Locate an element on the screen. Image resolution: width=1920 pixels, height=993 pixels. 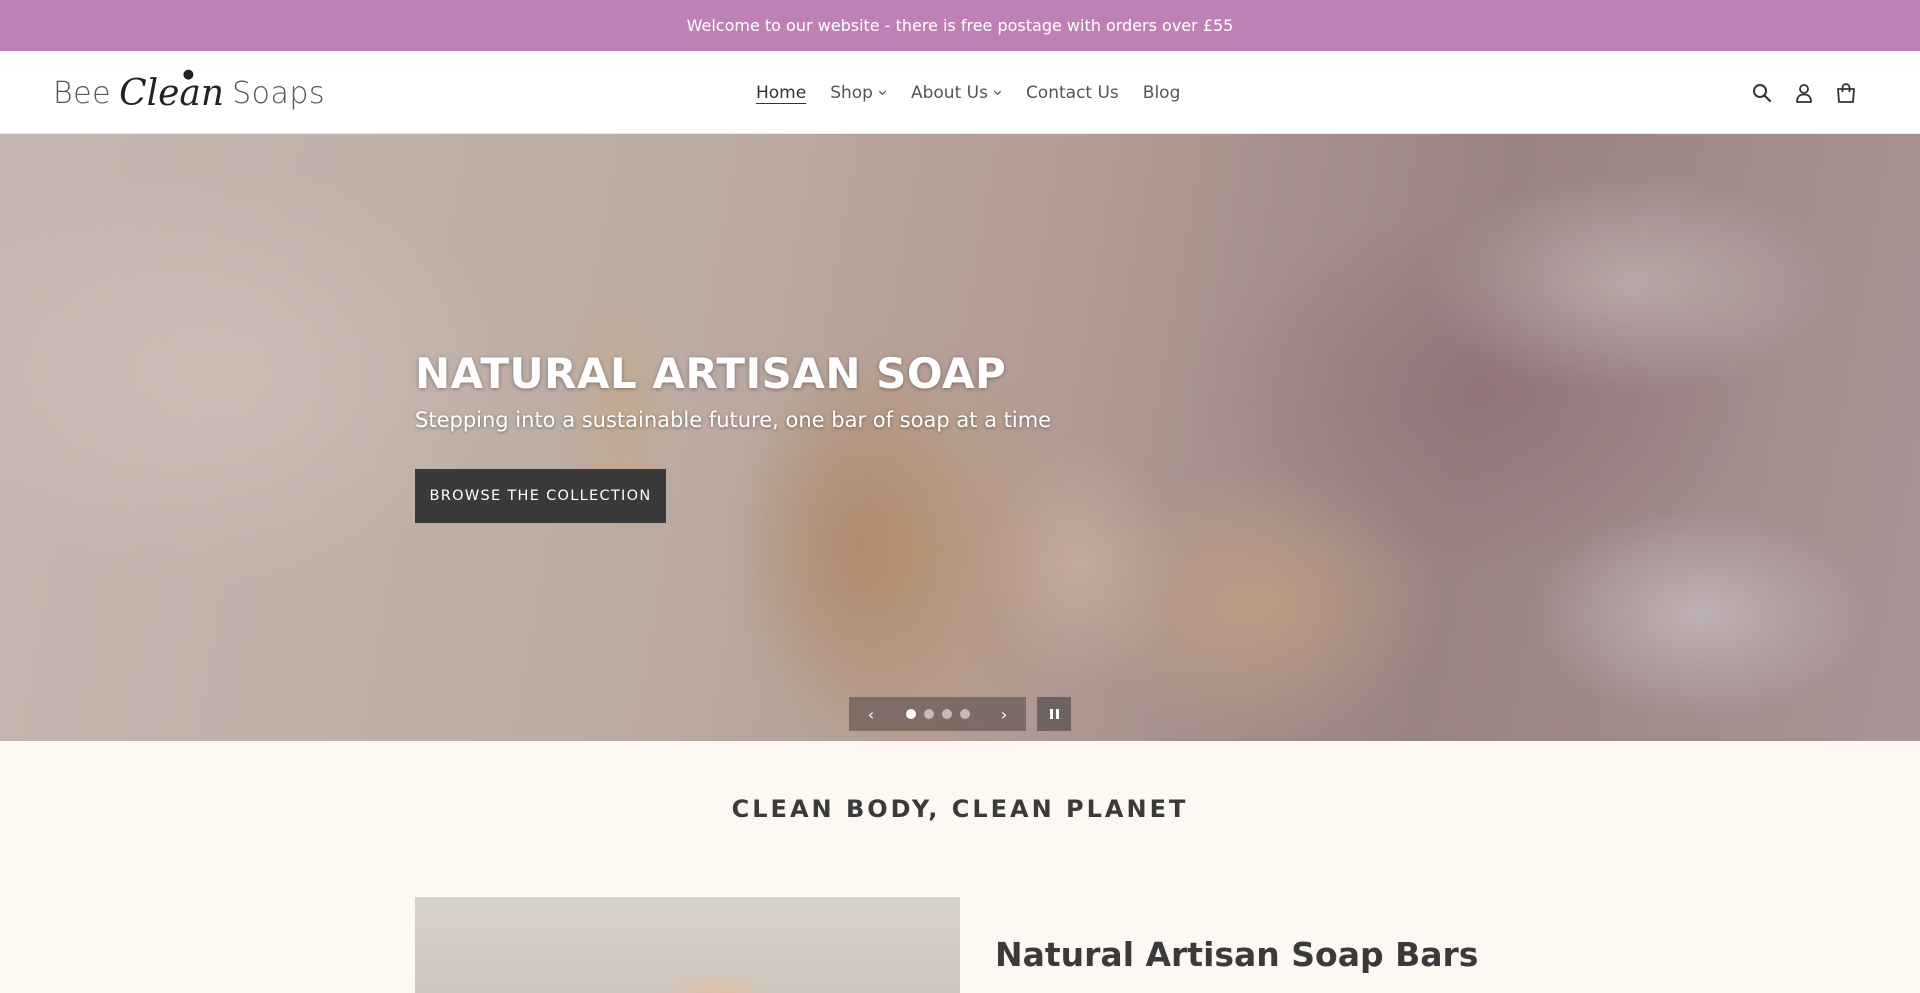
hero-title: NATURAL ARTISAN SOAP is located at coordinates (711, 373).